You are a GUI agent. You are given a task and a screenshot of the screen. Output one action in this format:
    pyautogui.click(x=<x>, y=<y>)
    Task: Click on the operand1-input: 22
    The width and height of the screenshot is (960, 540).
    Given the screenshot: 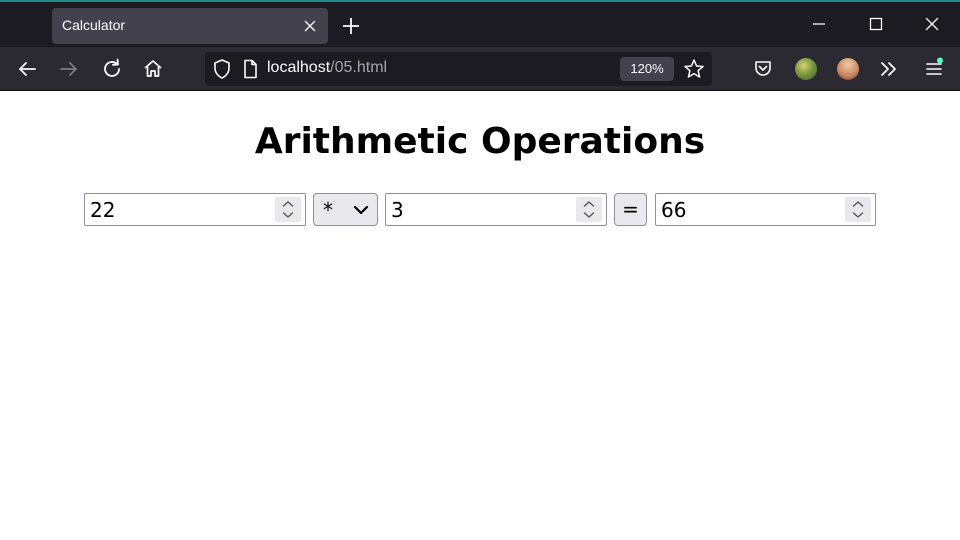 What is the action you would take?
    pyautogui.click(x=195, y=209)
    